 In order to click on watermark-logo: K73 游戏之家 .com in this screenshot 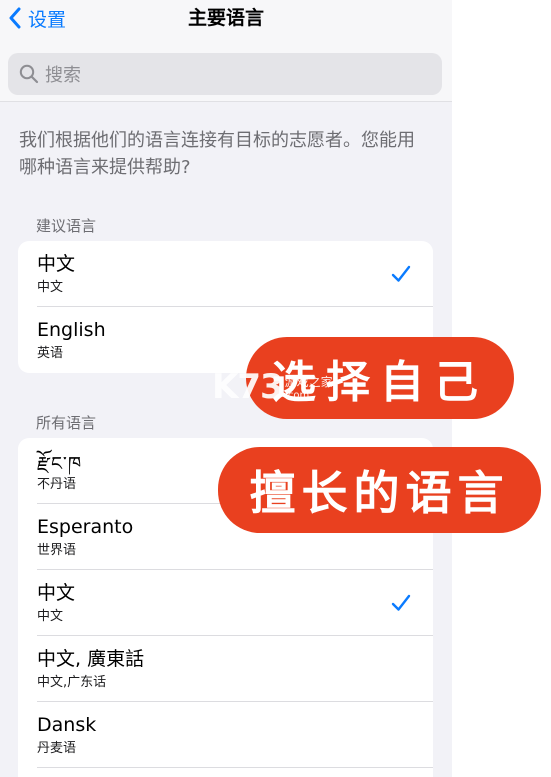, I will do `click(272, 387)`.